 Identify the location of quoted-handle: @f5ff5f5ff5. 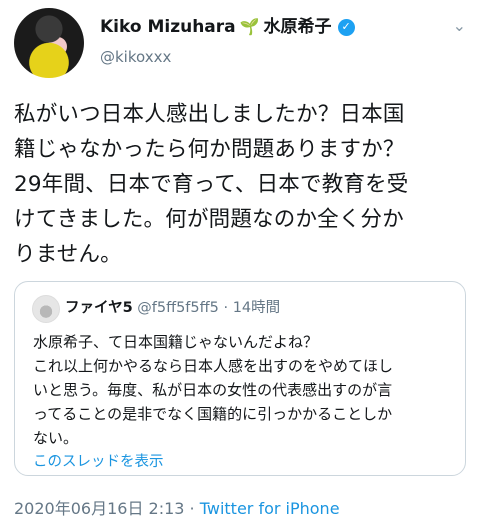
(178, 308).